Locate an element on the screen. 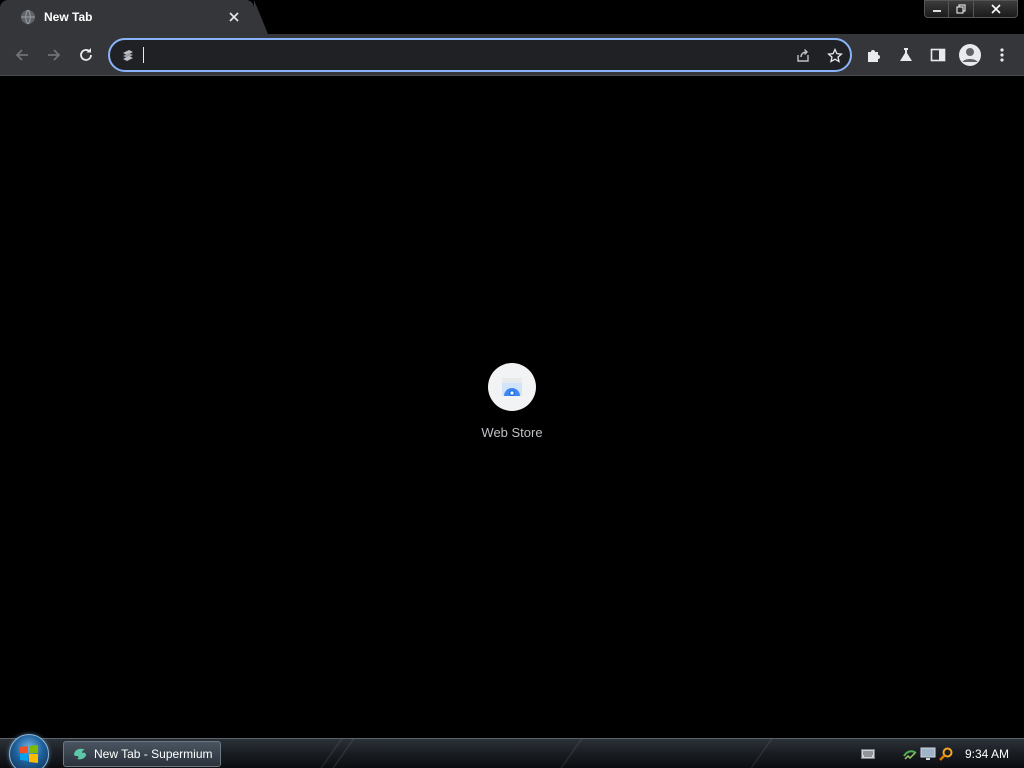 The image size is (1024, 768). address-input is located at coordinates (462, 55).